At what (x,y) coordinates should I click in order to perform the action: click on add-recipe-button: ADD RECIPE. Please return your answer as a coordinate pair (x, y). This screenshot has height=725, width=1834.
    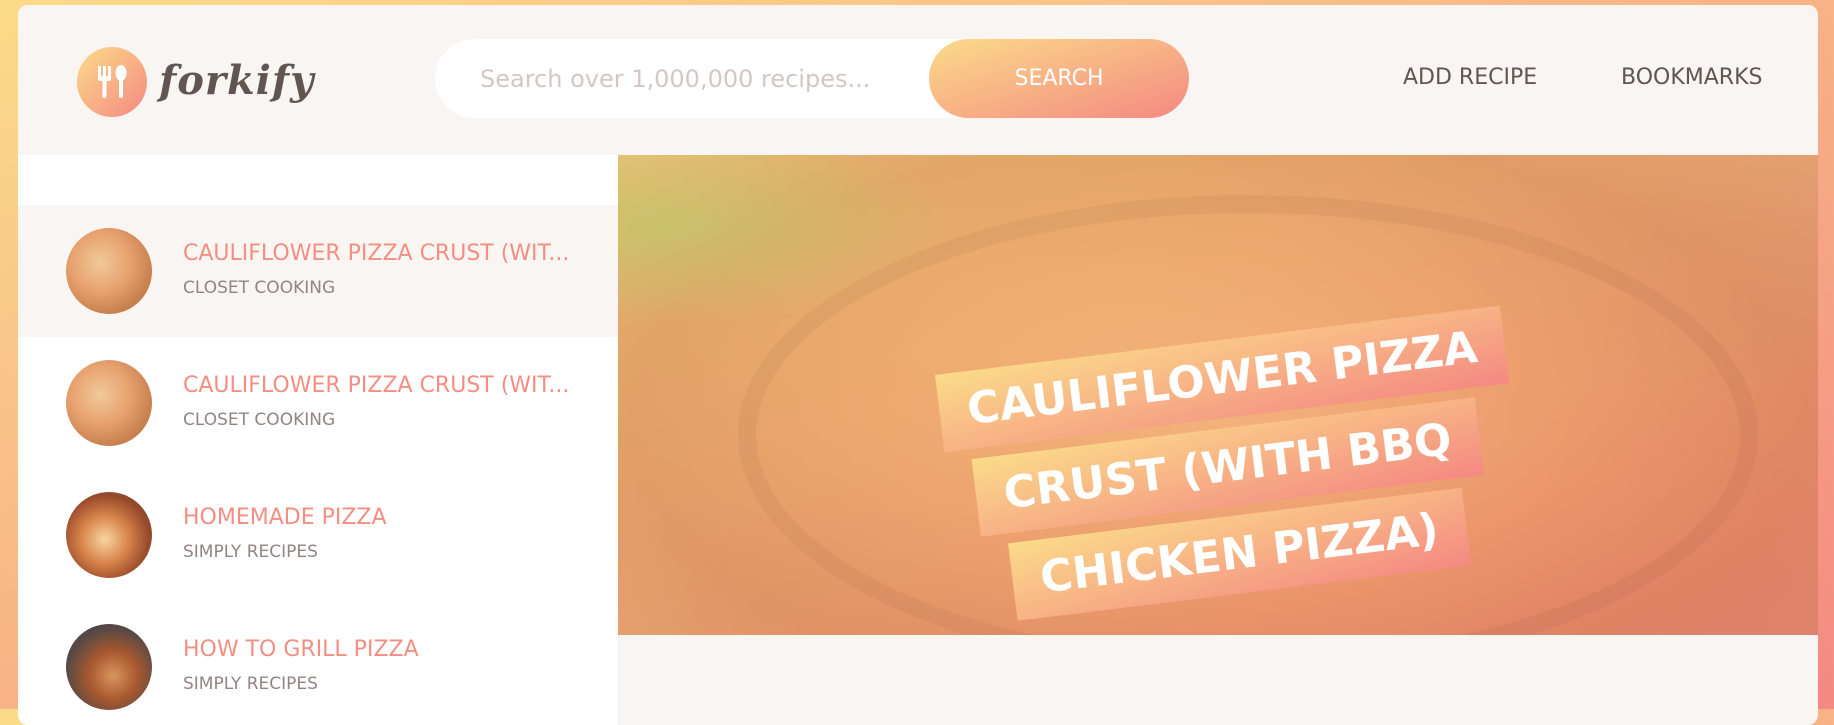
    Looking at the image, I should click on (1470, 77).